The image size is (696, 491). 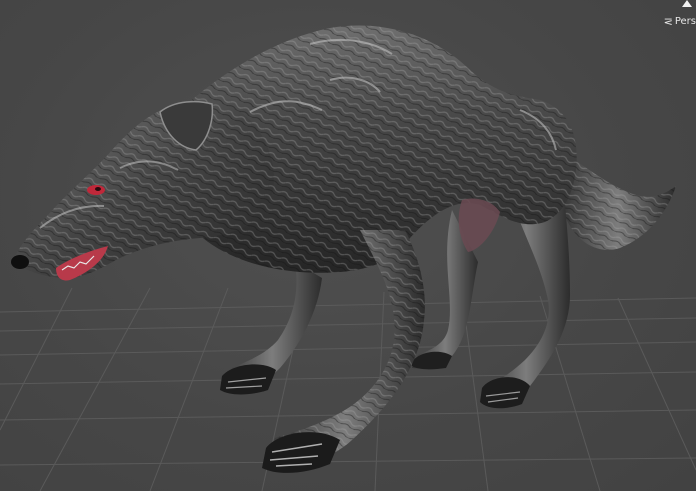 What do you see at coordinates (271, 328) in the screenshot?
I see `wolf-front-leg-far` at bounding box center [271, 328].